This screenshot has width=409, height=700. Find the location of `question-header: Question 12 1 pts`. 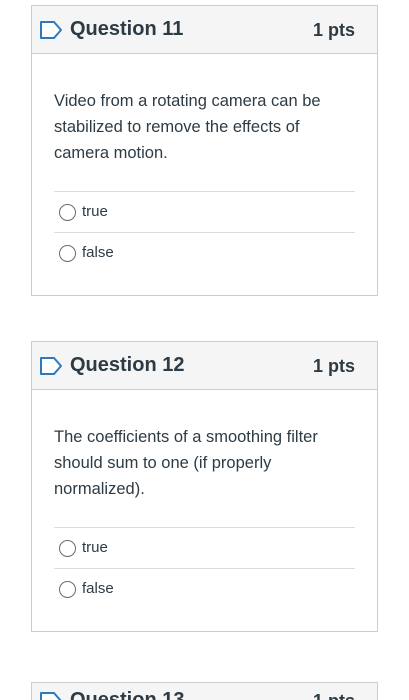

question-header: Question 12 1 pts is located at coordinates (204, 366).